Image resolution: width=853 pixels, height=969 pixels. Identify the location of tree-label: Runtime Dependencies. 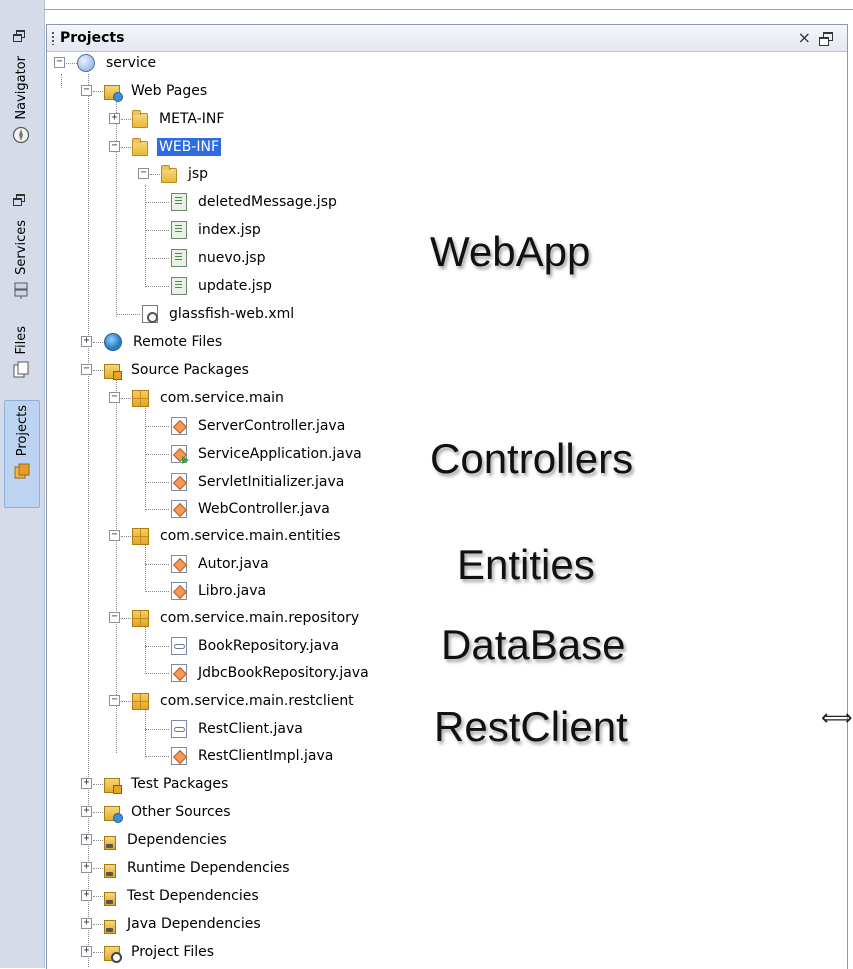
(208, 868).